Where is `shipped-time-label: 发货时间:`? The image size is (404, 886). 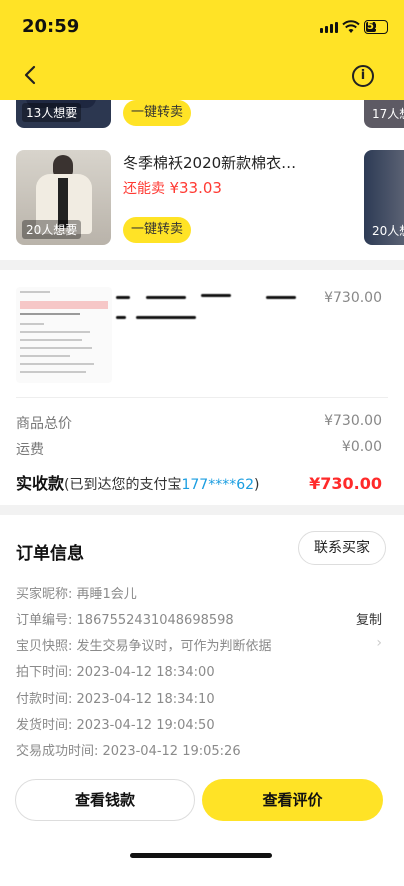 shipped-time-label: 发货时间: is located at coordinates (44, 725).